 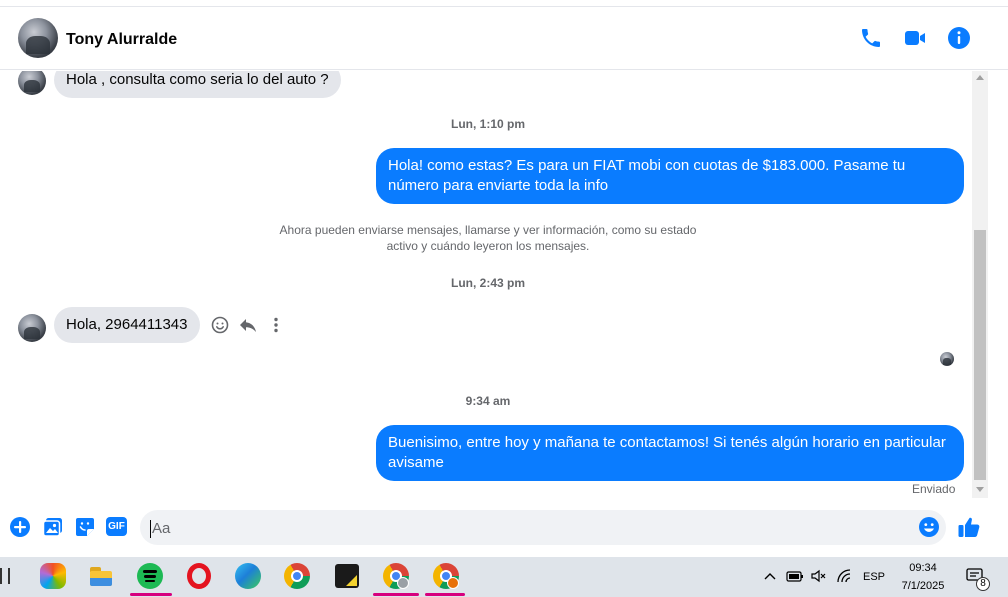 What do you see at coordinates (220, 325) in the screenshot?
I see `react-emoji-icon` at bounding box center [220, 325].